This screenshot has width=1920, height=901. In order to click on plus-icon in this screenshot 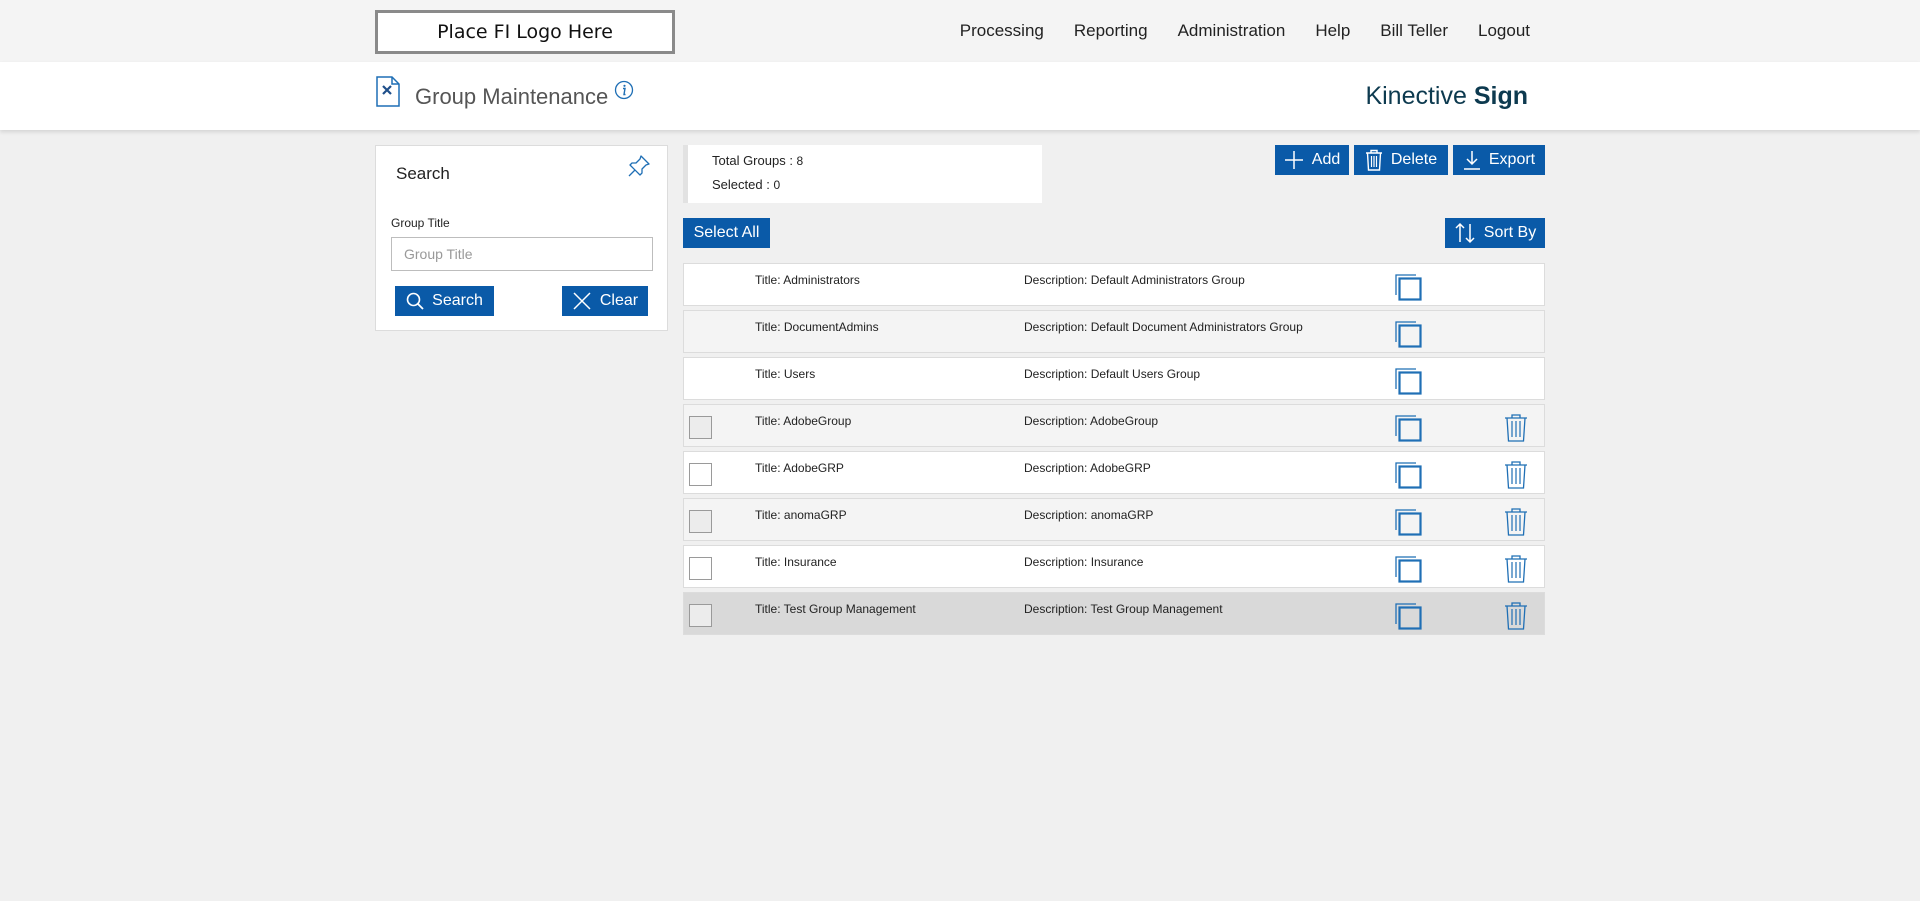, I will do `click(1293, 160)`.